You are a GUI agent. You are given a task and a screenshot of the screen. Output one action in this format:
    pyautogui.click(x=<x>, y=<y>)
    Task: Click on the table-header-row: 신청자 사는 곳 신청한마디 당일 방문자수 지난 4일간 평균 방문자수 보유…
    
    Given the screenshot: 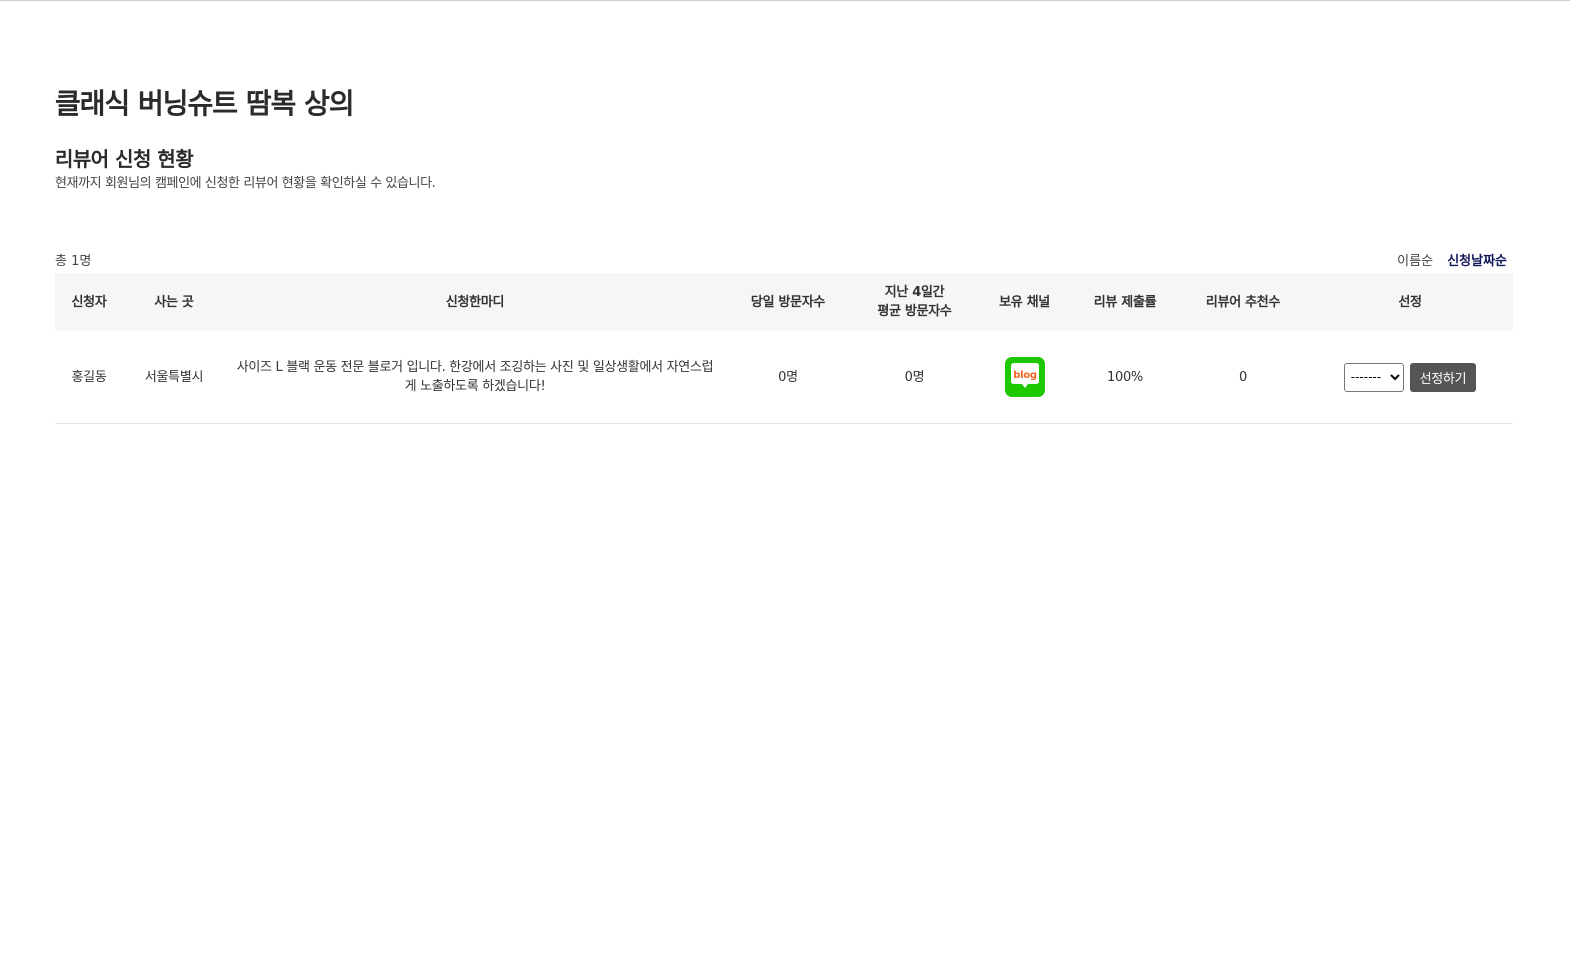 What is the action you would take?
    pyautogui.click(x=784, y=302)
    